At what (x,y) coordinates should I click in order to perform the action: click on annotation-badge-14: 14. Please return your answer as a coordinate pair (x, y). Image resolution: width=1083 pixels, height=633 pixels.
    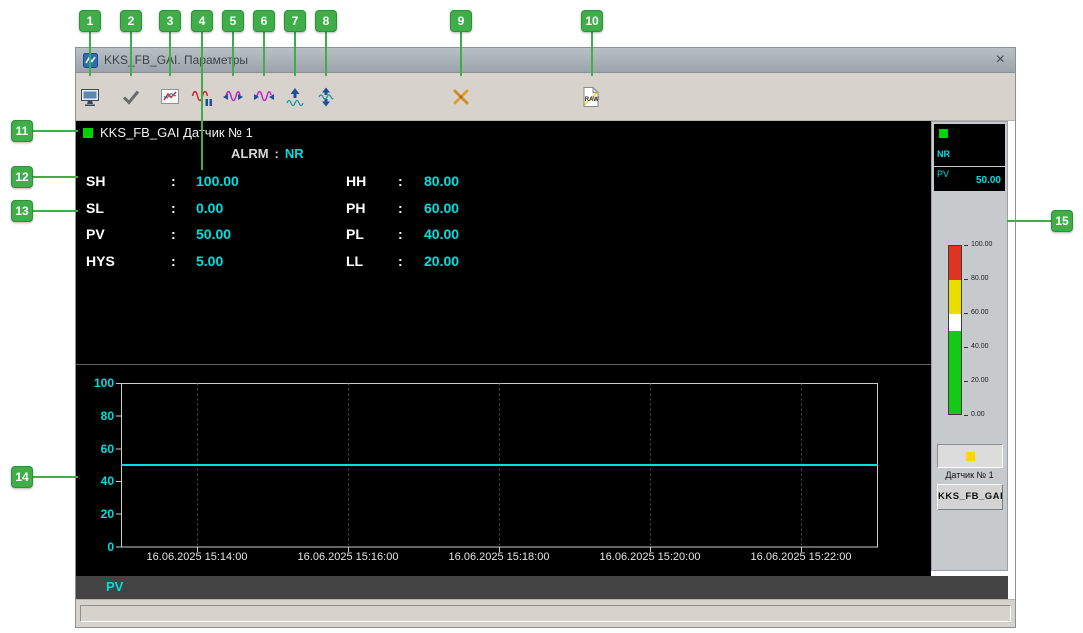
    Looking at the image, I should click on (22, 477).